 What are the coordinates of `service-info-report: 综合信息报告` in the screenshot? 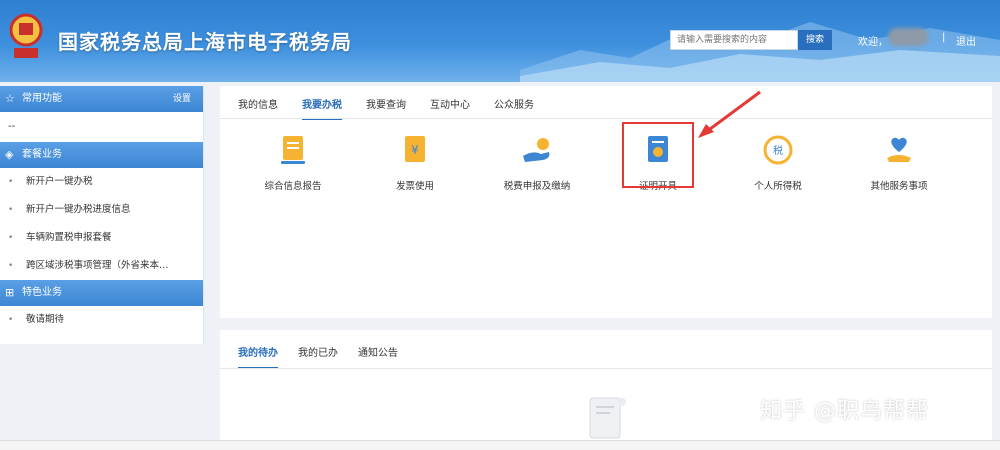 It's located at (293, 162).